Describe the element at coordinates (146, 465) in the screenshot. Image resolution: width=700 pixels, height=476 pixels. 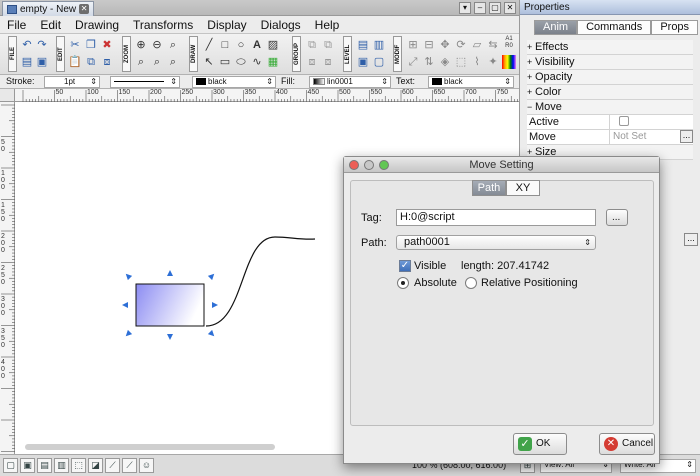
I see `status-tool-9-icon: ☺` at that location.